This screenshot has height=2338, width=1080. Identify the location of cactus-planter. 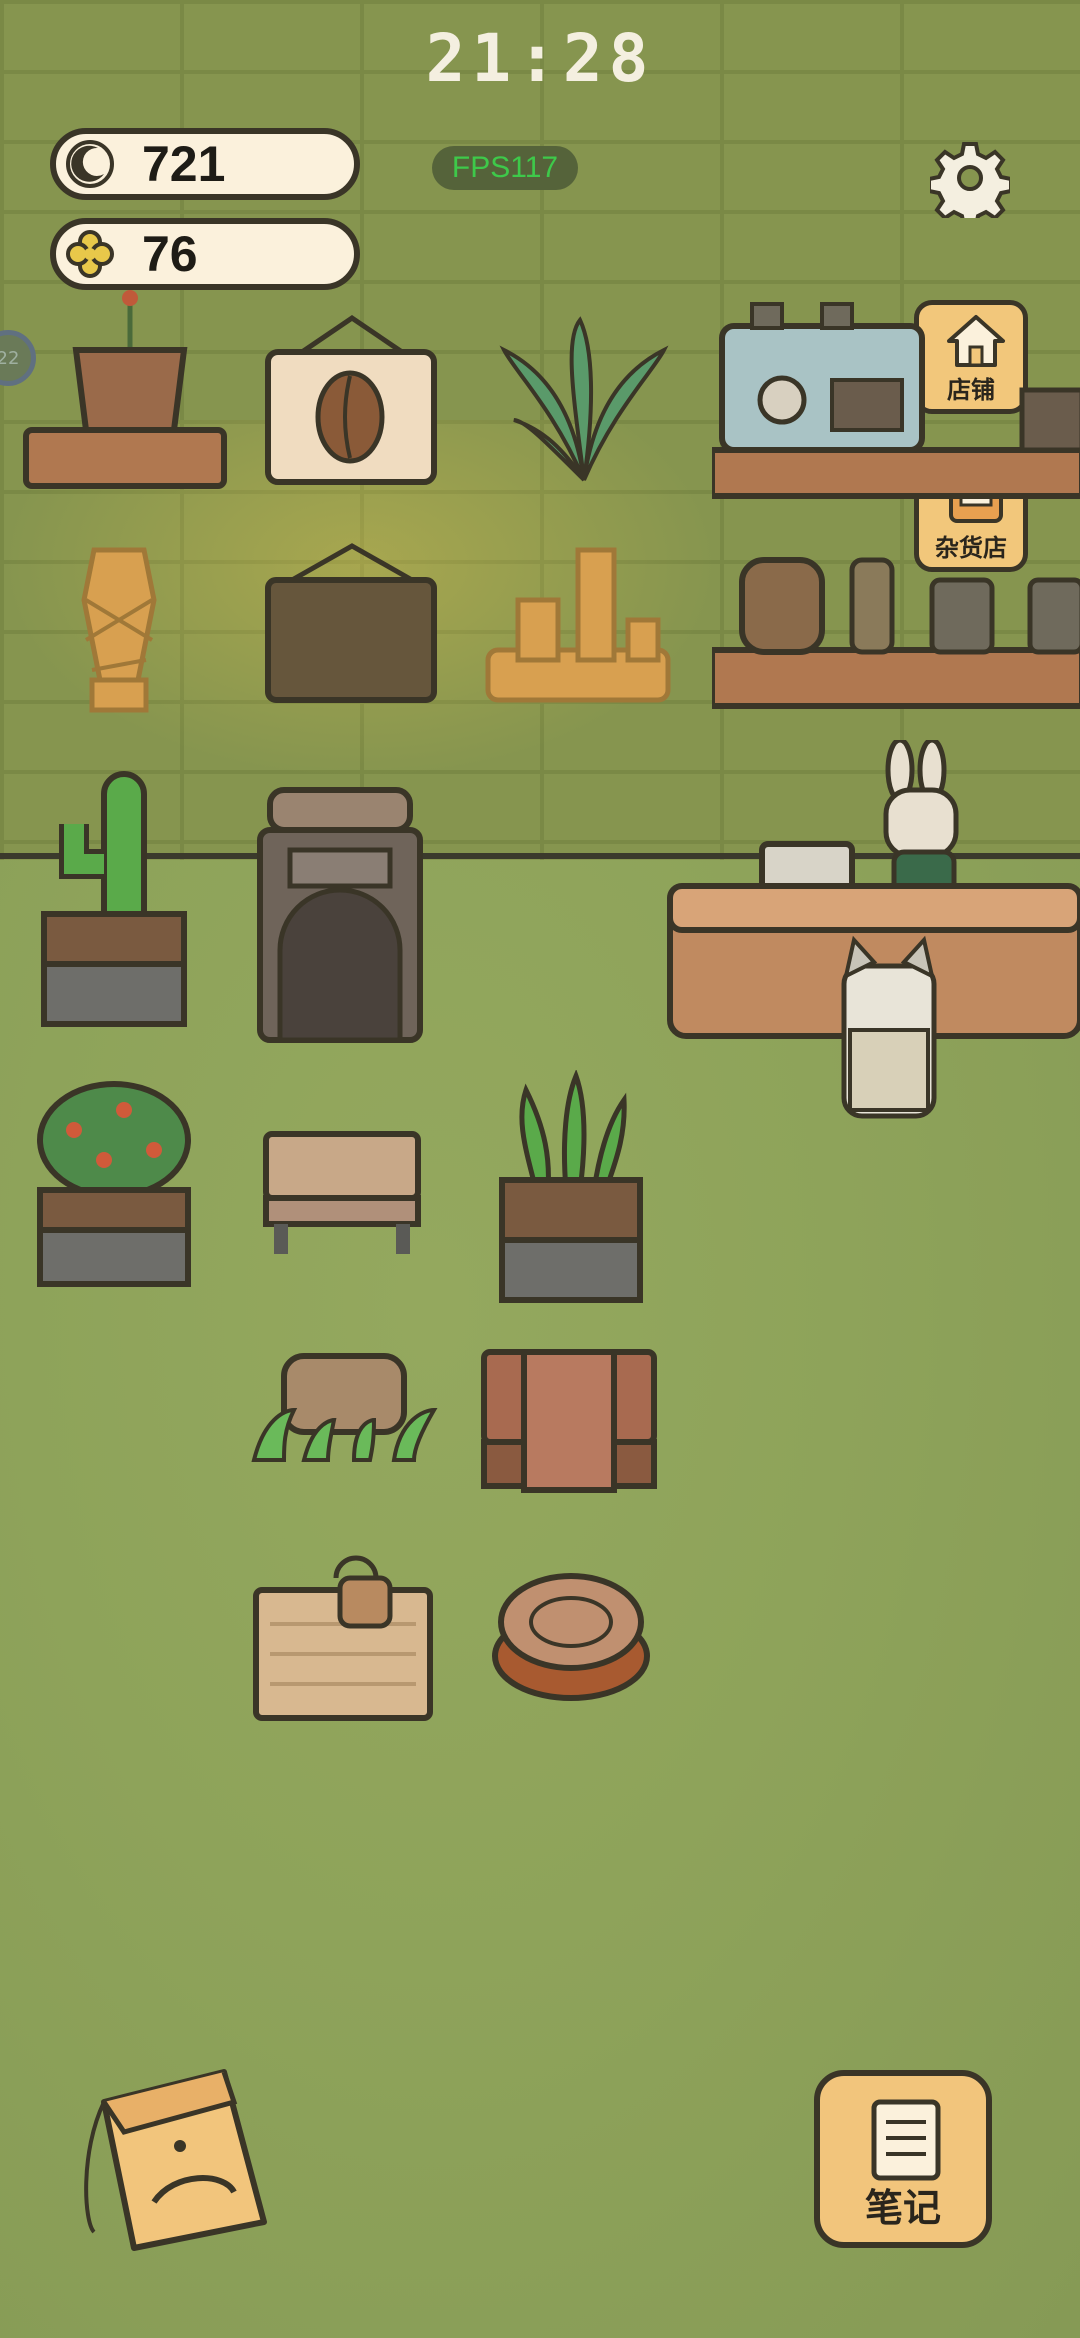
(114, 899).